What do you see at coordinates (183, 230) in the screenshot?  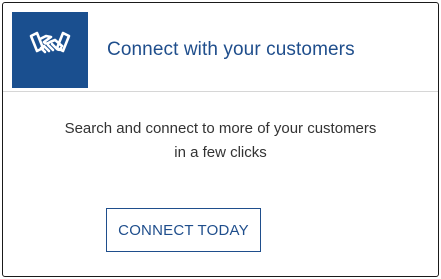 I see `connect-today-button: CONNECT TODAY` at bounding box center [183, 230].